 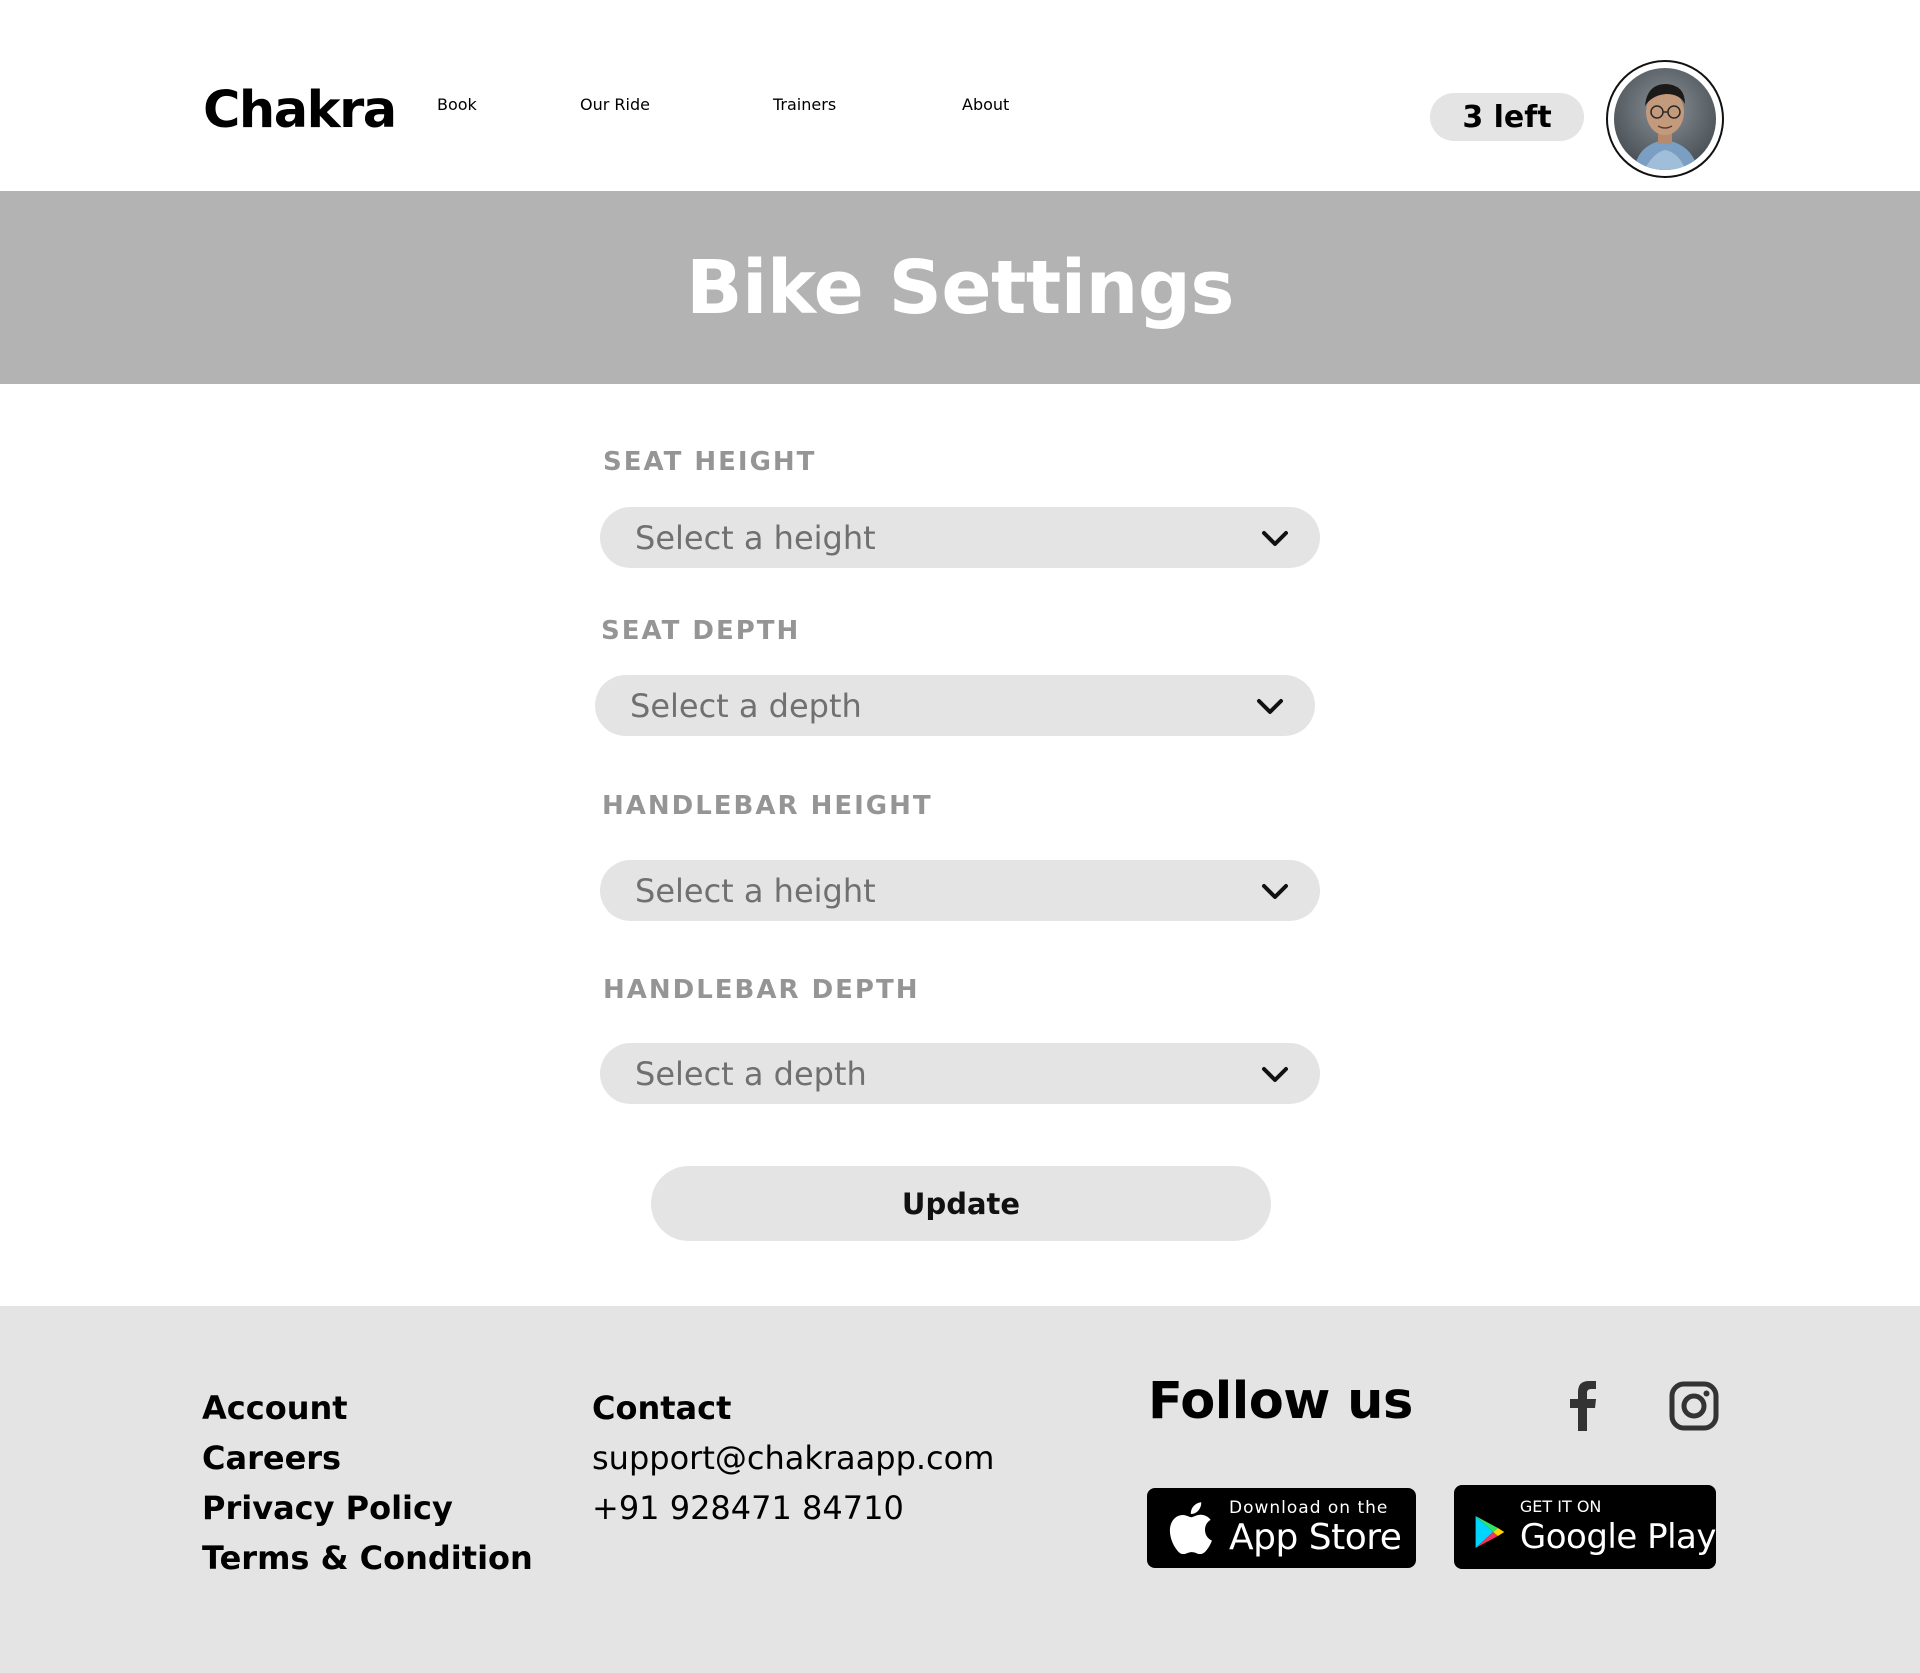 I want to click on brand-logo: Chakra, so click(x=300, y=111).